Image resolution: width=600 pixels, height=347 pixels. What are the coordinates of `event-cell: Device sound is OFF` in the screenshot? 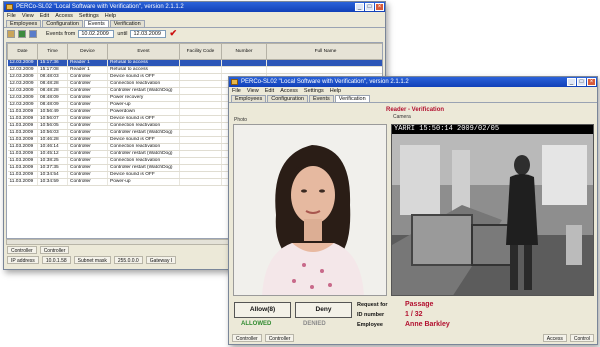 It's located at (143, 175).